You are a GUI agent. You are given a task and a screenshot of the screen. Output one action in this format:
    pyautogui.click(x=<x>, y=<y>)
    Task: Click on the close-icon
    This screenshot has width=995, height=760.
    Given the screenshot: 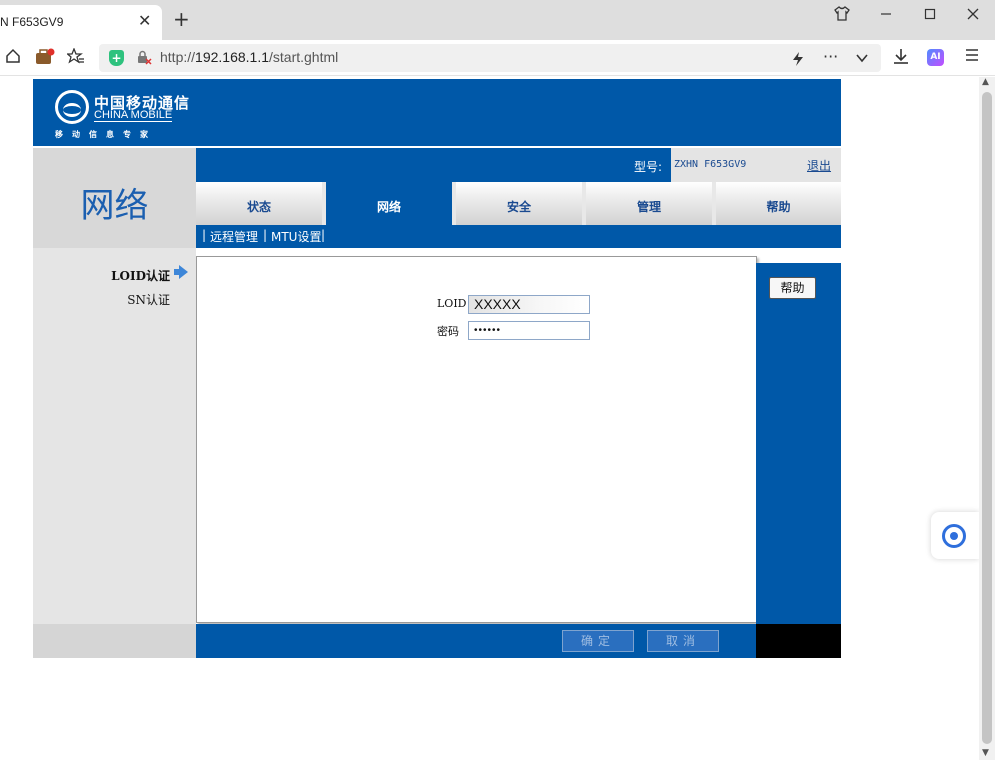 What is the action you would take?
    pyautogui.click(x=973, y=15)
    